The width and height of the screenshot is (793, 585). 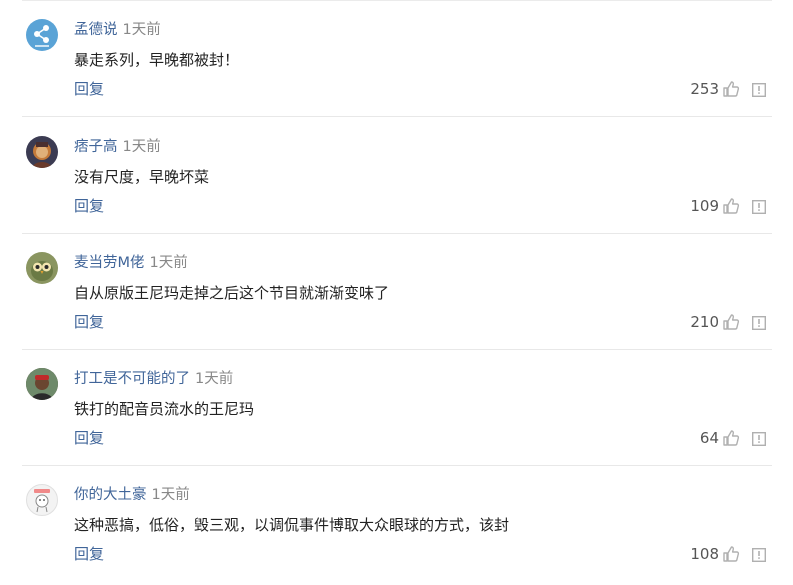 I want to click on comment-meta: 麦当劳M佬 1天前, so click(x=131, y=263).